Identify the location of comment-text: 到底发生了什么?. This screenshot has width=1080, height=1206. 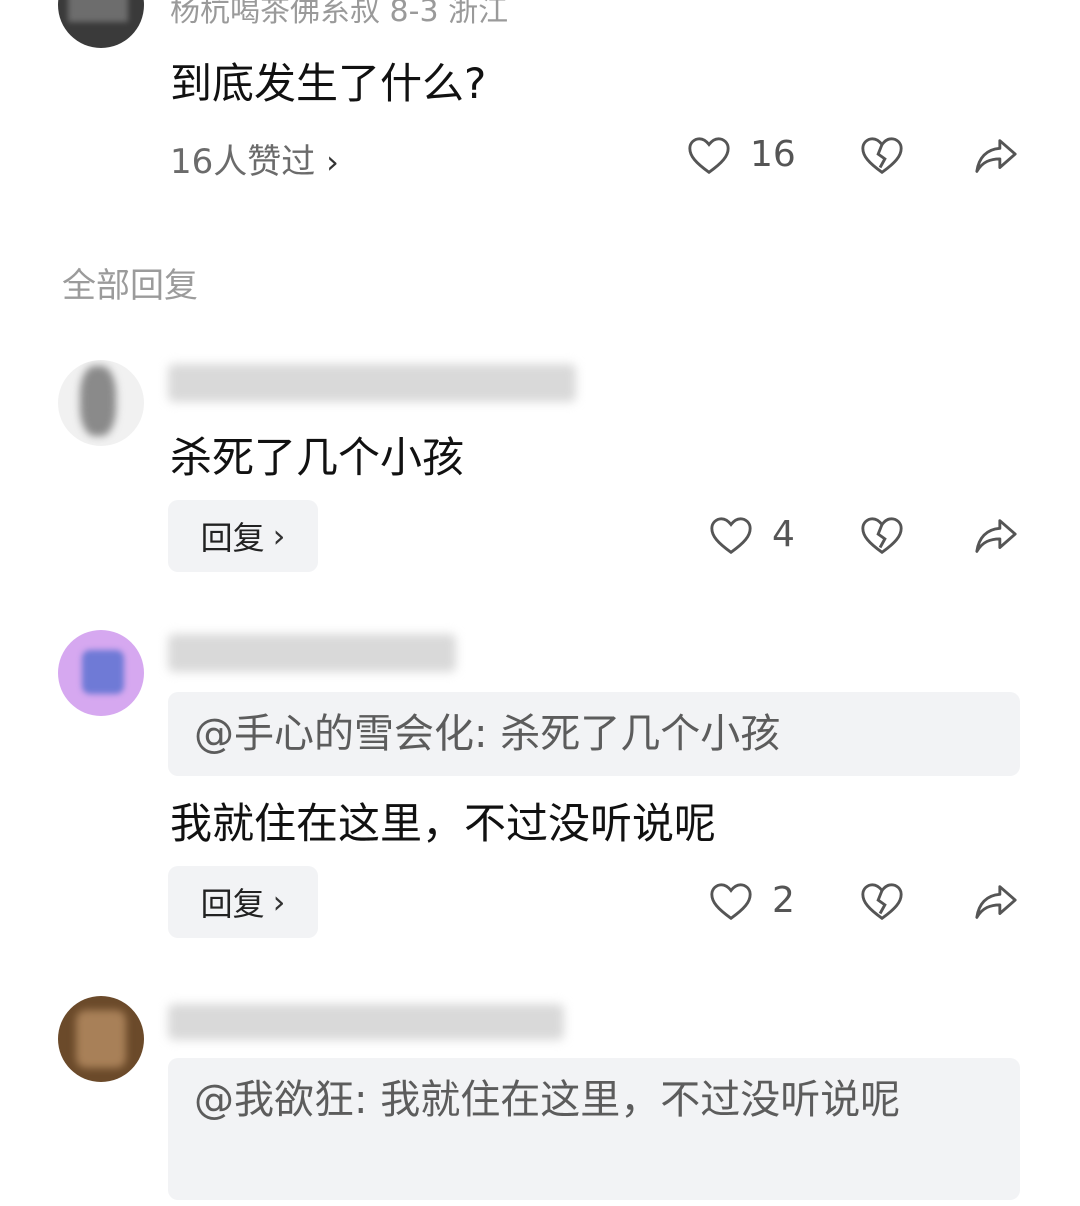
(328, 83).